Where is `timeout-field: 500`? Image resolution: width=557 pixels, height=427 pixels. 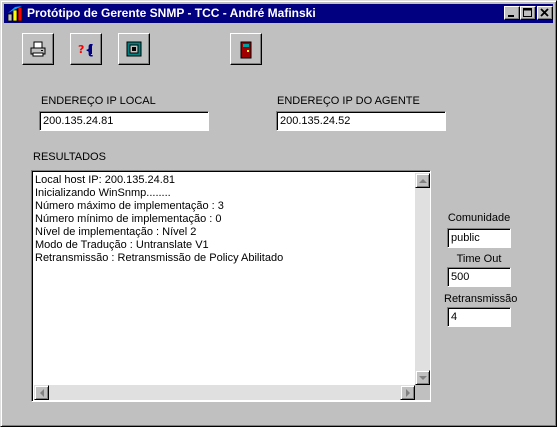
timeout-field: 500 is located at coordinates (479, 277).